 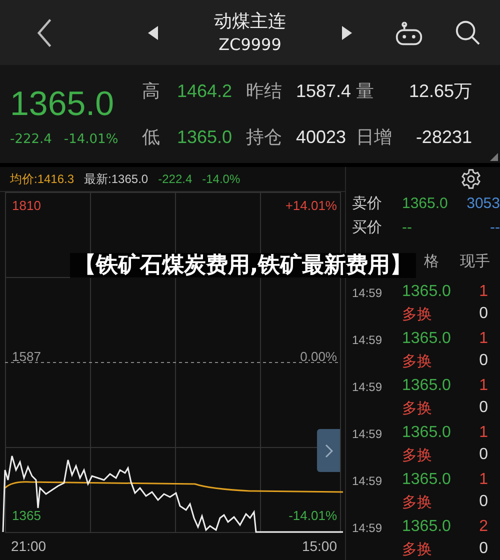 I want to click on stat-value: 12.65万, so click(x=440, y=91).